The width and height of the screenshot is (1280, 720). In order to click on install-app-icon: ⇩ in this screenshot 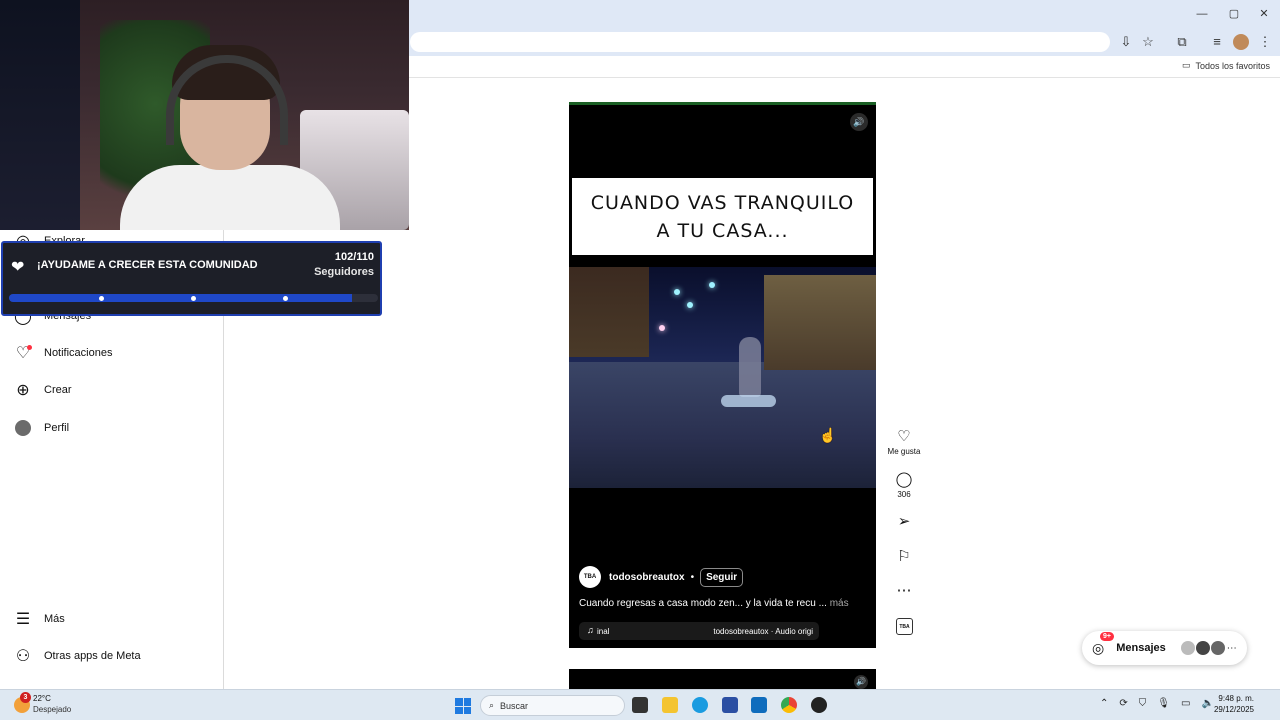, I will do `click(1126, 42)`.